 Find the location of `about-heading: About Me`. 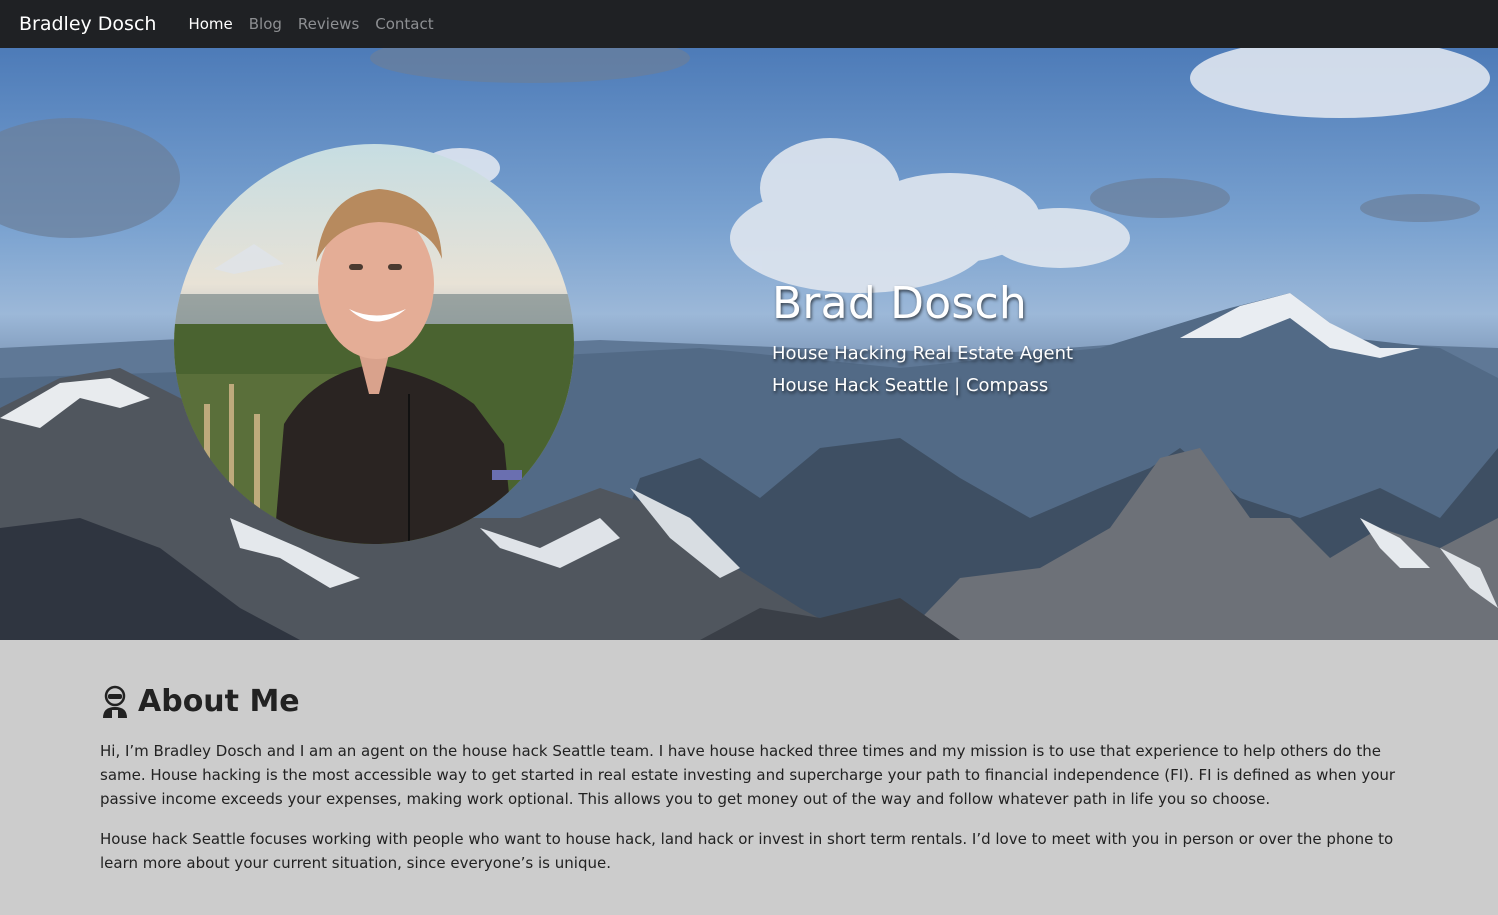

about-heading: About Me is located at coordinates (750, 701).